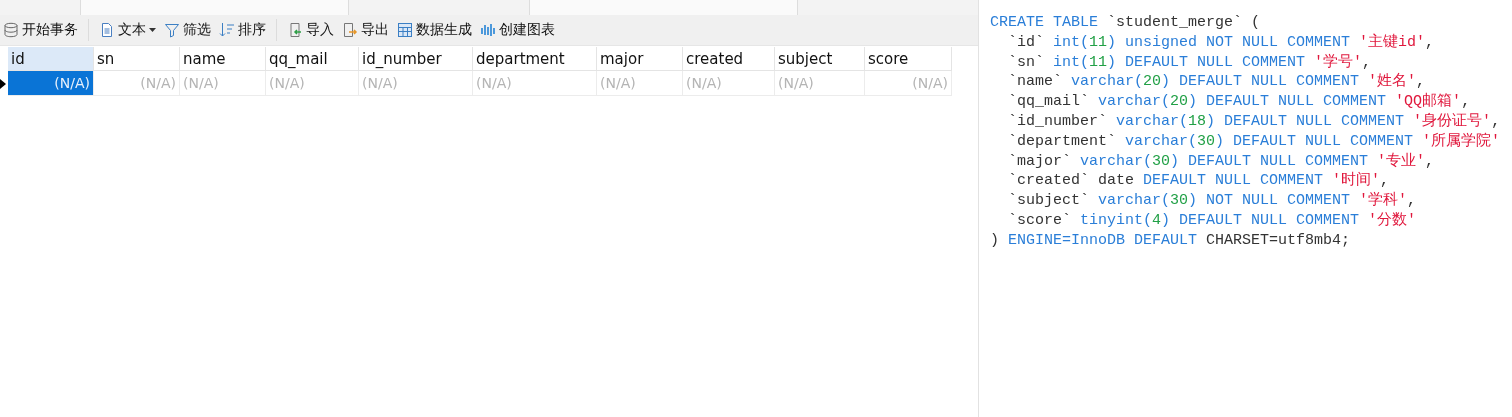  What do you see at coordinates (1190, 62) in the screenshot?
I see `code-line: `sn` int(11) DEFAULT NULL COMMENT '学号',` at bounding box center [1190, 62].